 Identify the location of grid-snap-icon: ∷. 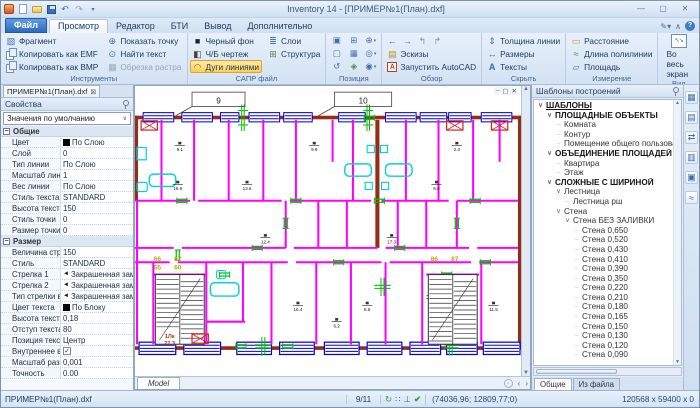
(397, 399).